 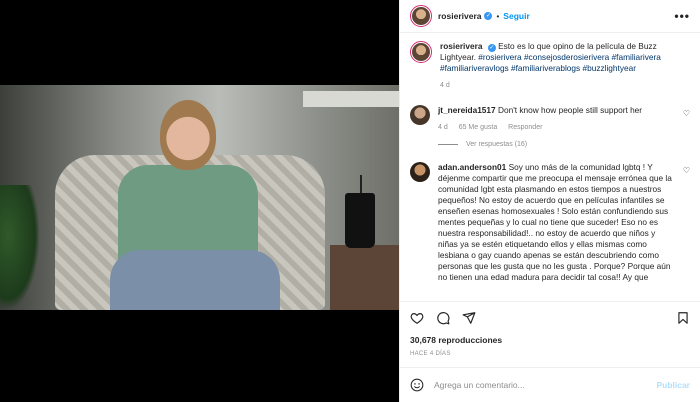 What do you see at coordinates (351, 99) in the screenshot?
I see `shelf` at bounding box center [351, 99].